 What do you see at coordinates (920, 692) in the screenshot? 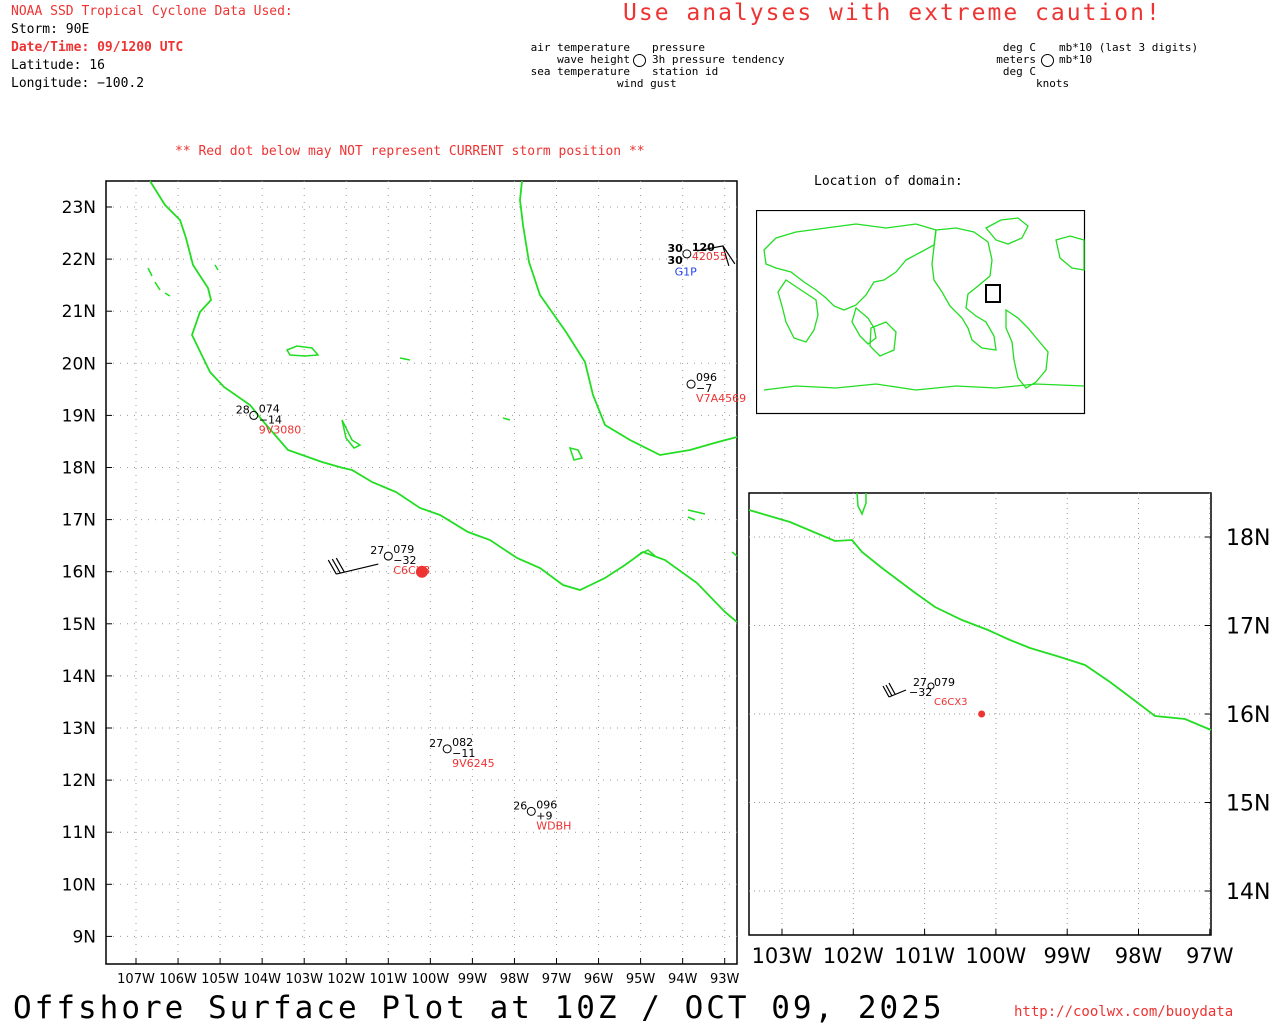
I see `inset-station-tendency: −32` at bounding box center [920, 692].